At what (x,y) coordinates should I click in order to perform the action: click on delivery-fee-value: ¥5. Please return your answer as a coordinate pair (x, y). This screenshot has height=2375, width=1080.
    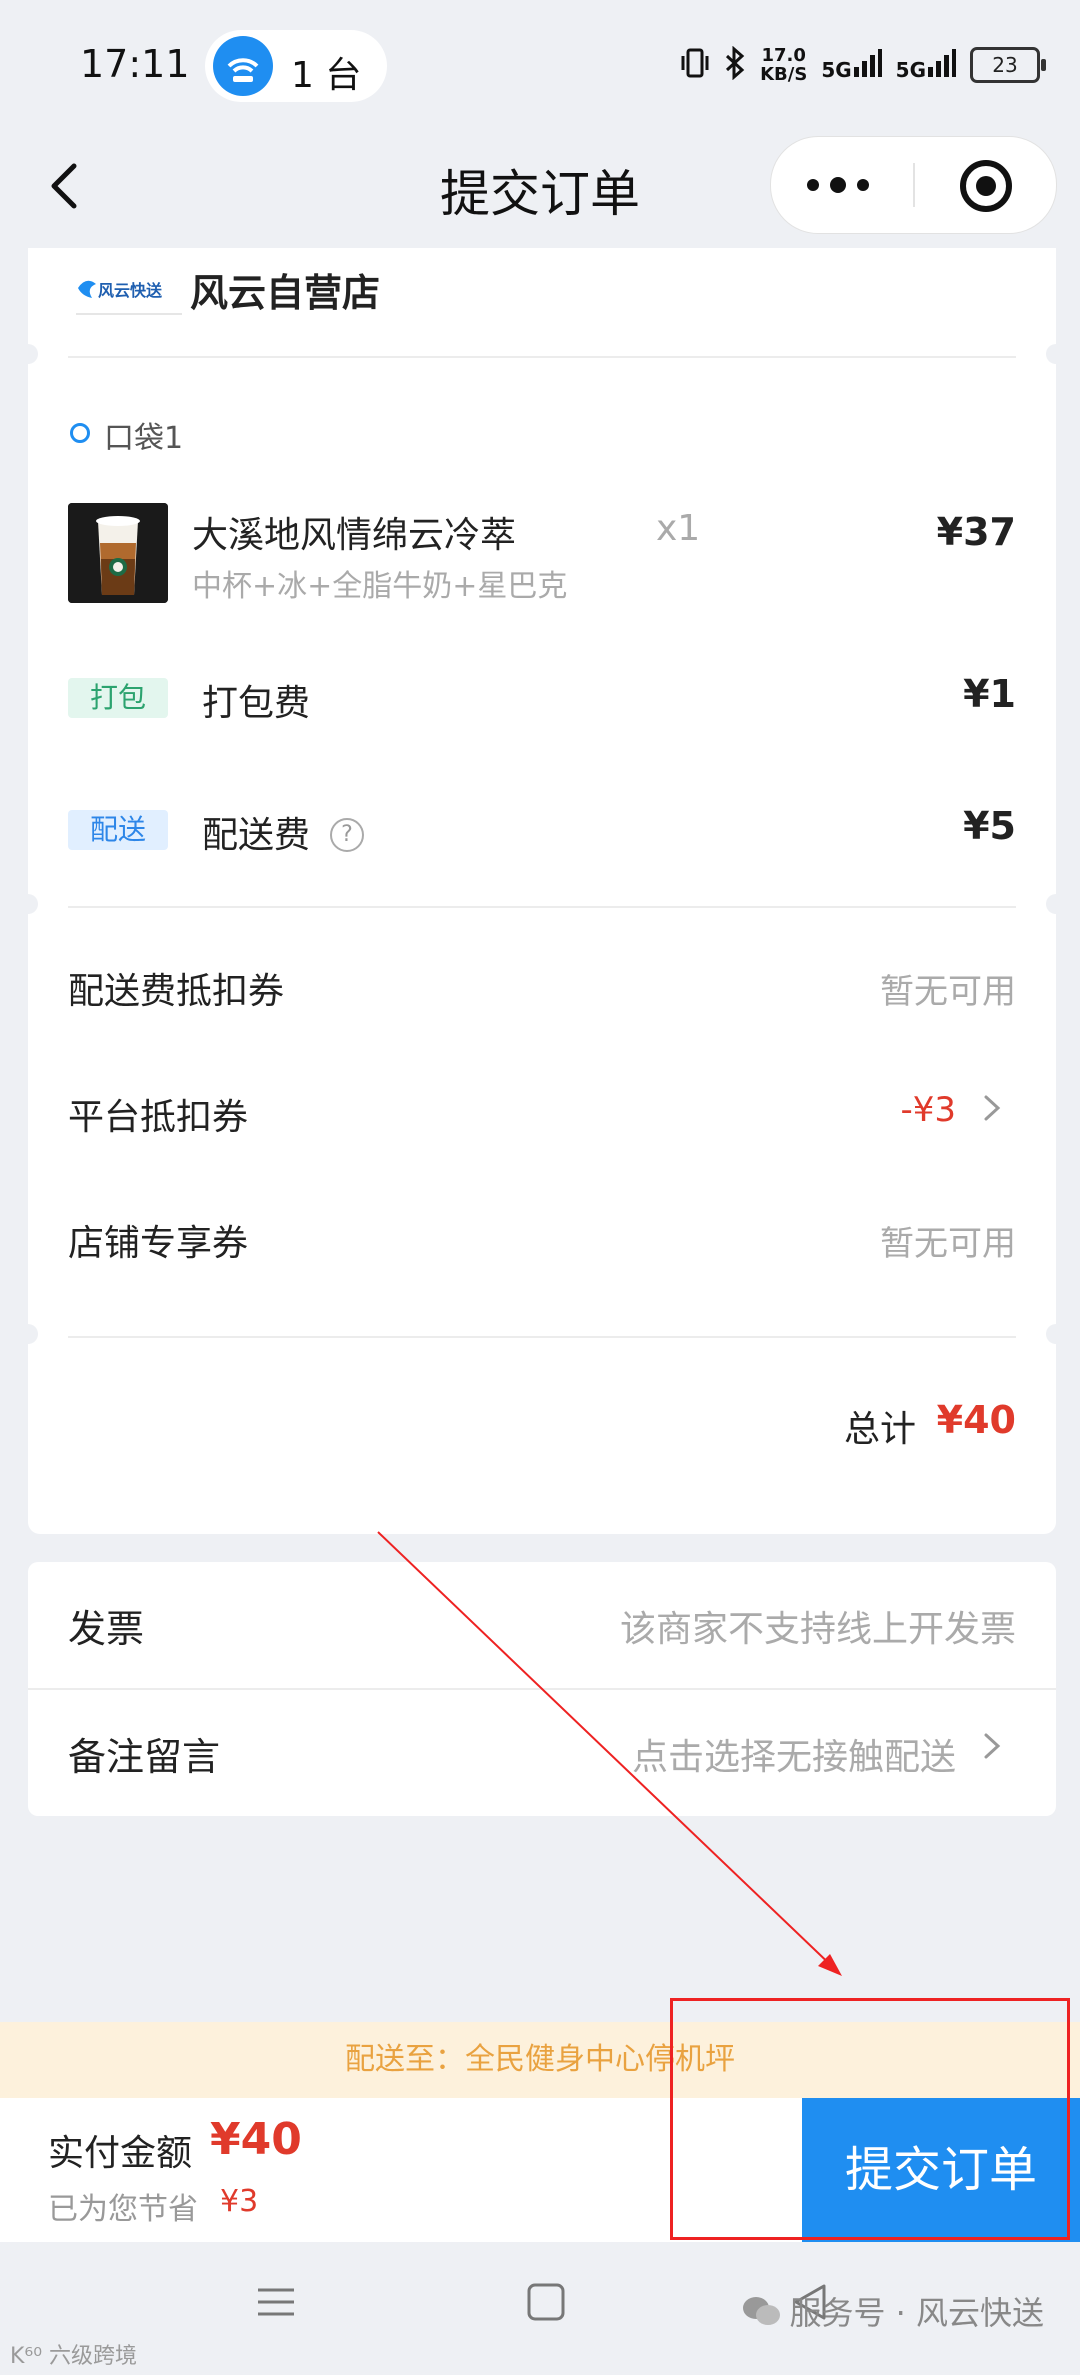
    Looking at the image, I should click on (989, 826).